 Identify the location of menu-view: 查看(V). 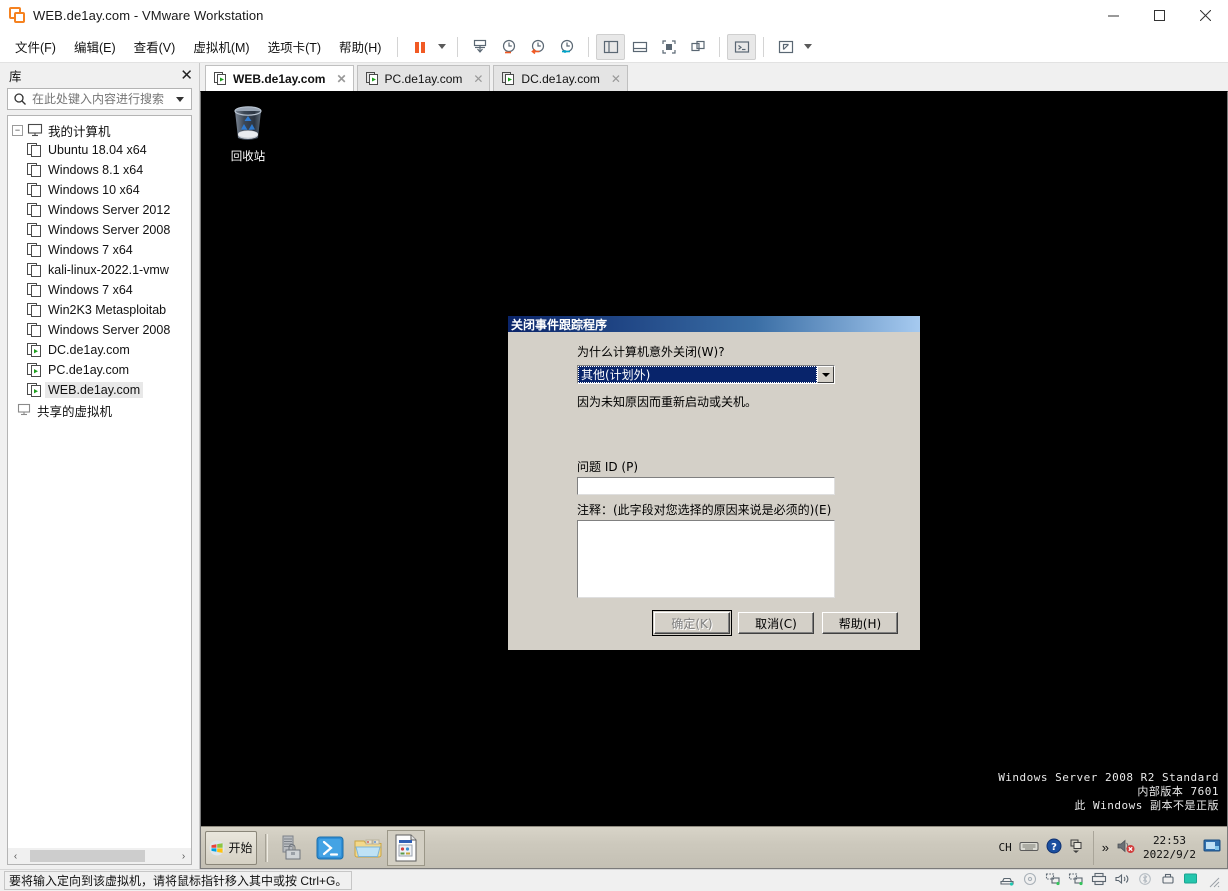
(155, 46).